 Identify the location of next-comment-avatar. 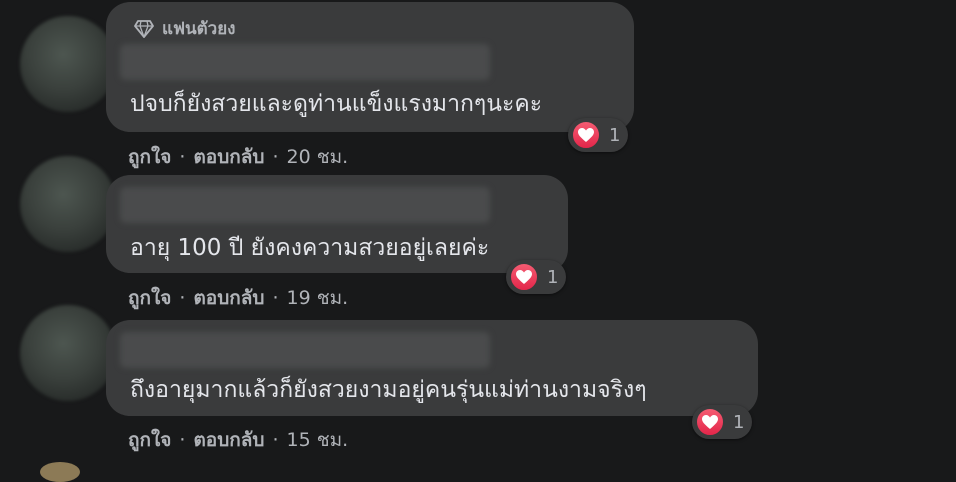
(60, 472).